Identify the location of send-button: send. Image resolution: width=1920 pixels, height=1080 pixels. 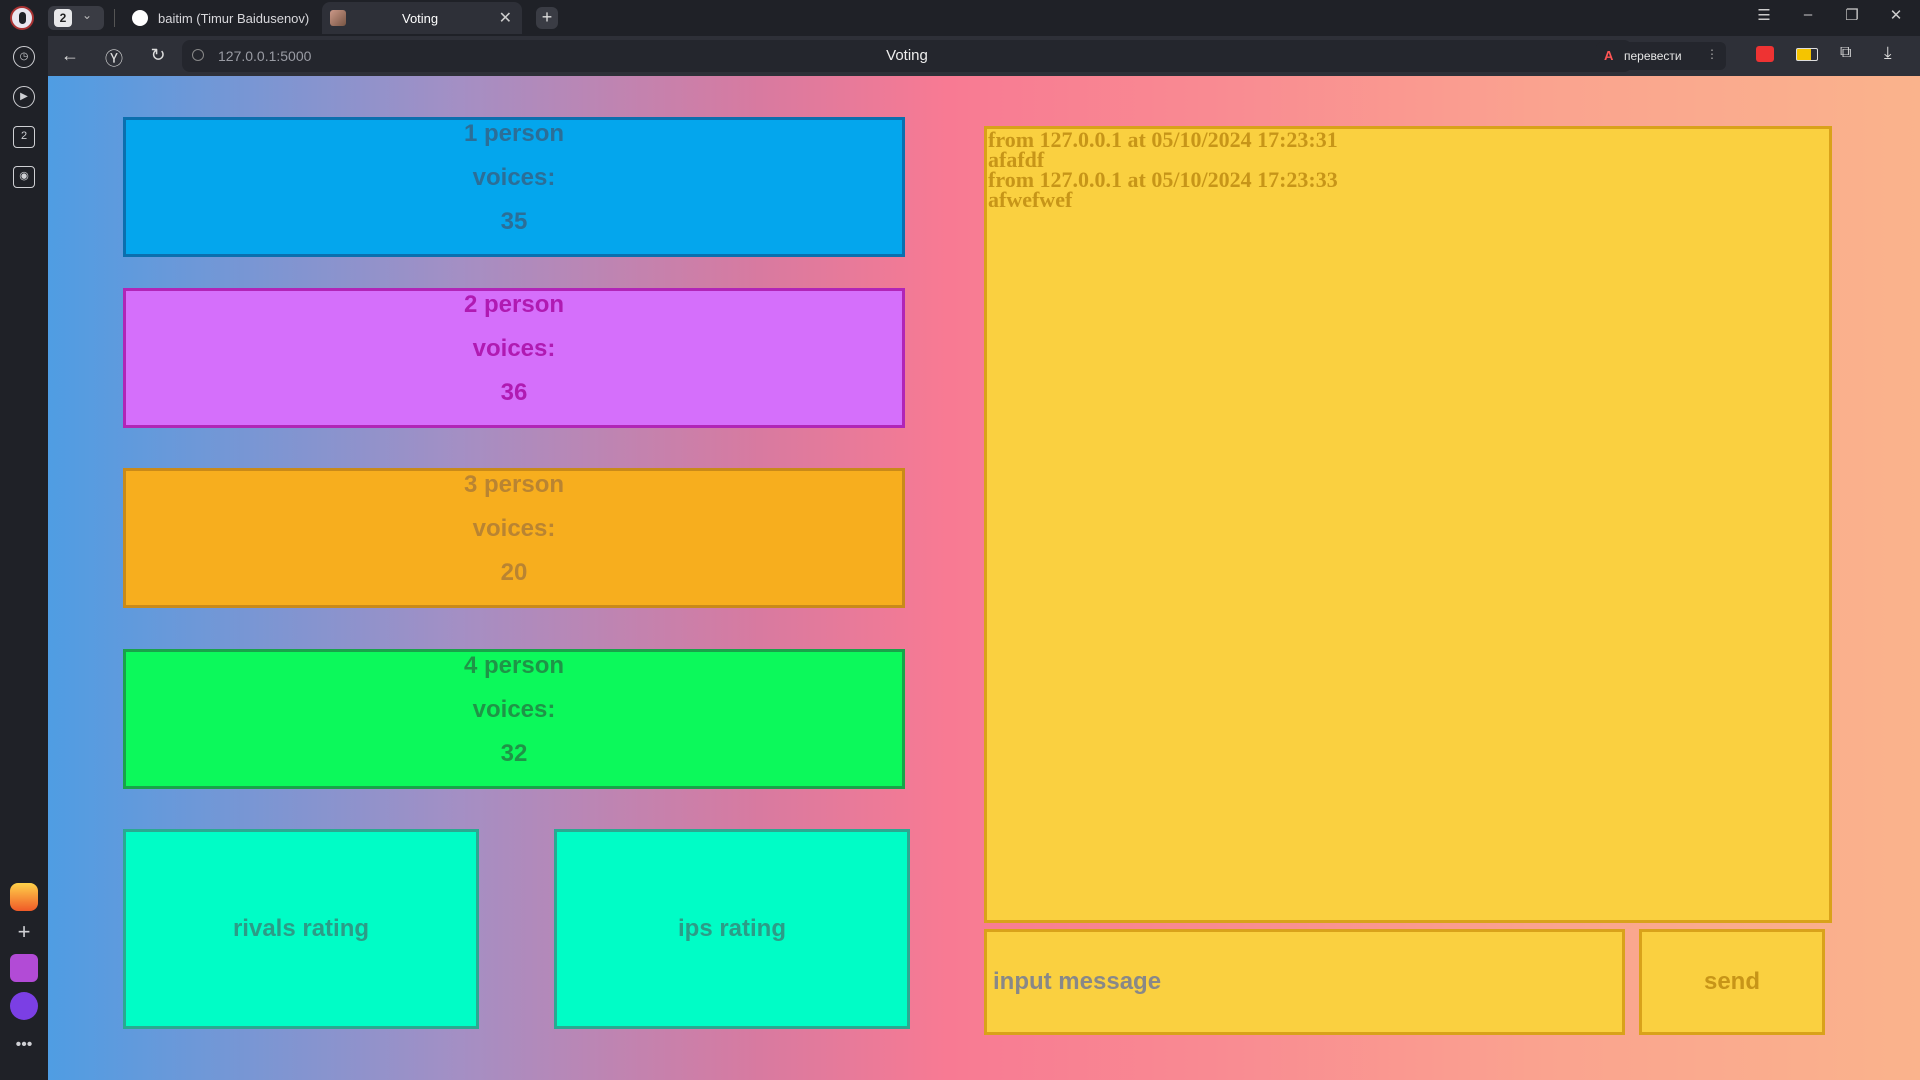
(1732, 982).